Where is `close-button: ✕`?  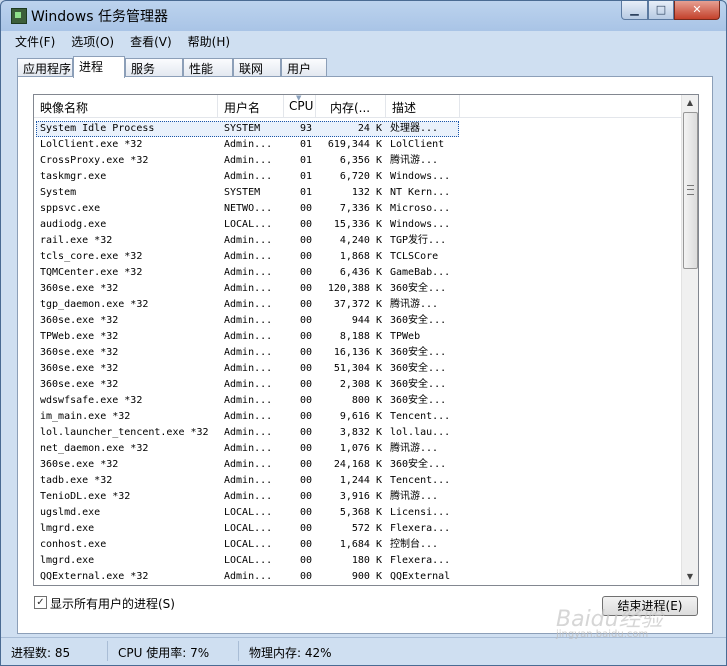
close-button: ✕ is located at coordinates (697, 10).